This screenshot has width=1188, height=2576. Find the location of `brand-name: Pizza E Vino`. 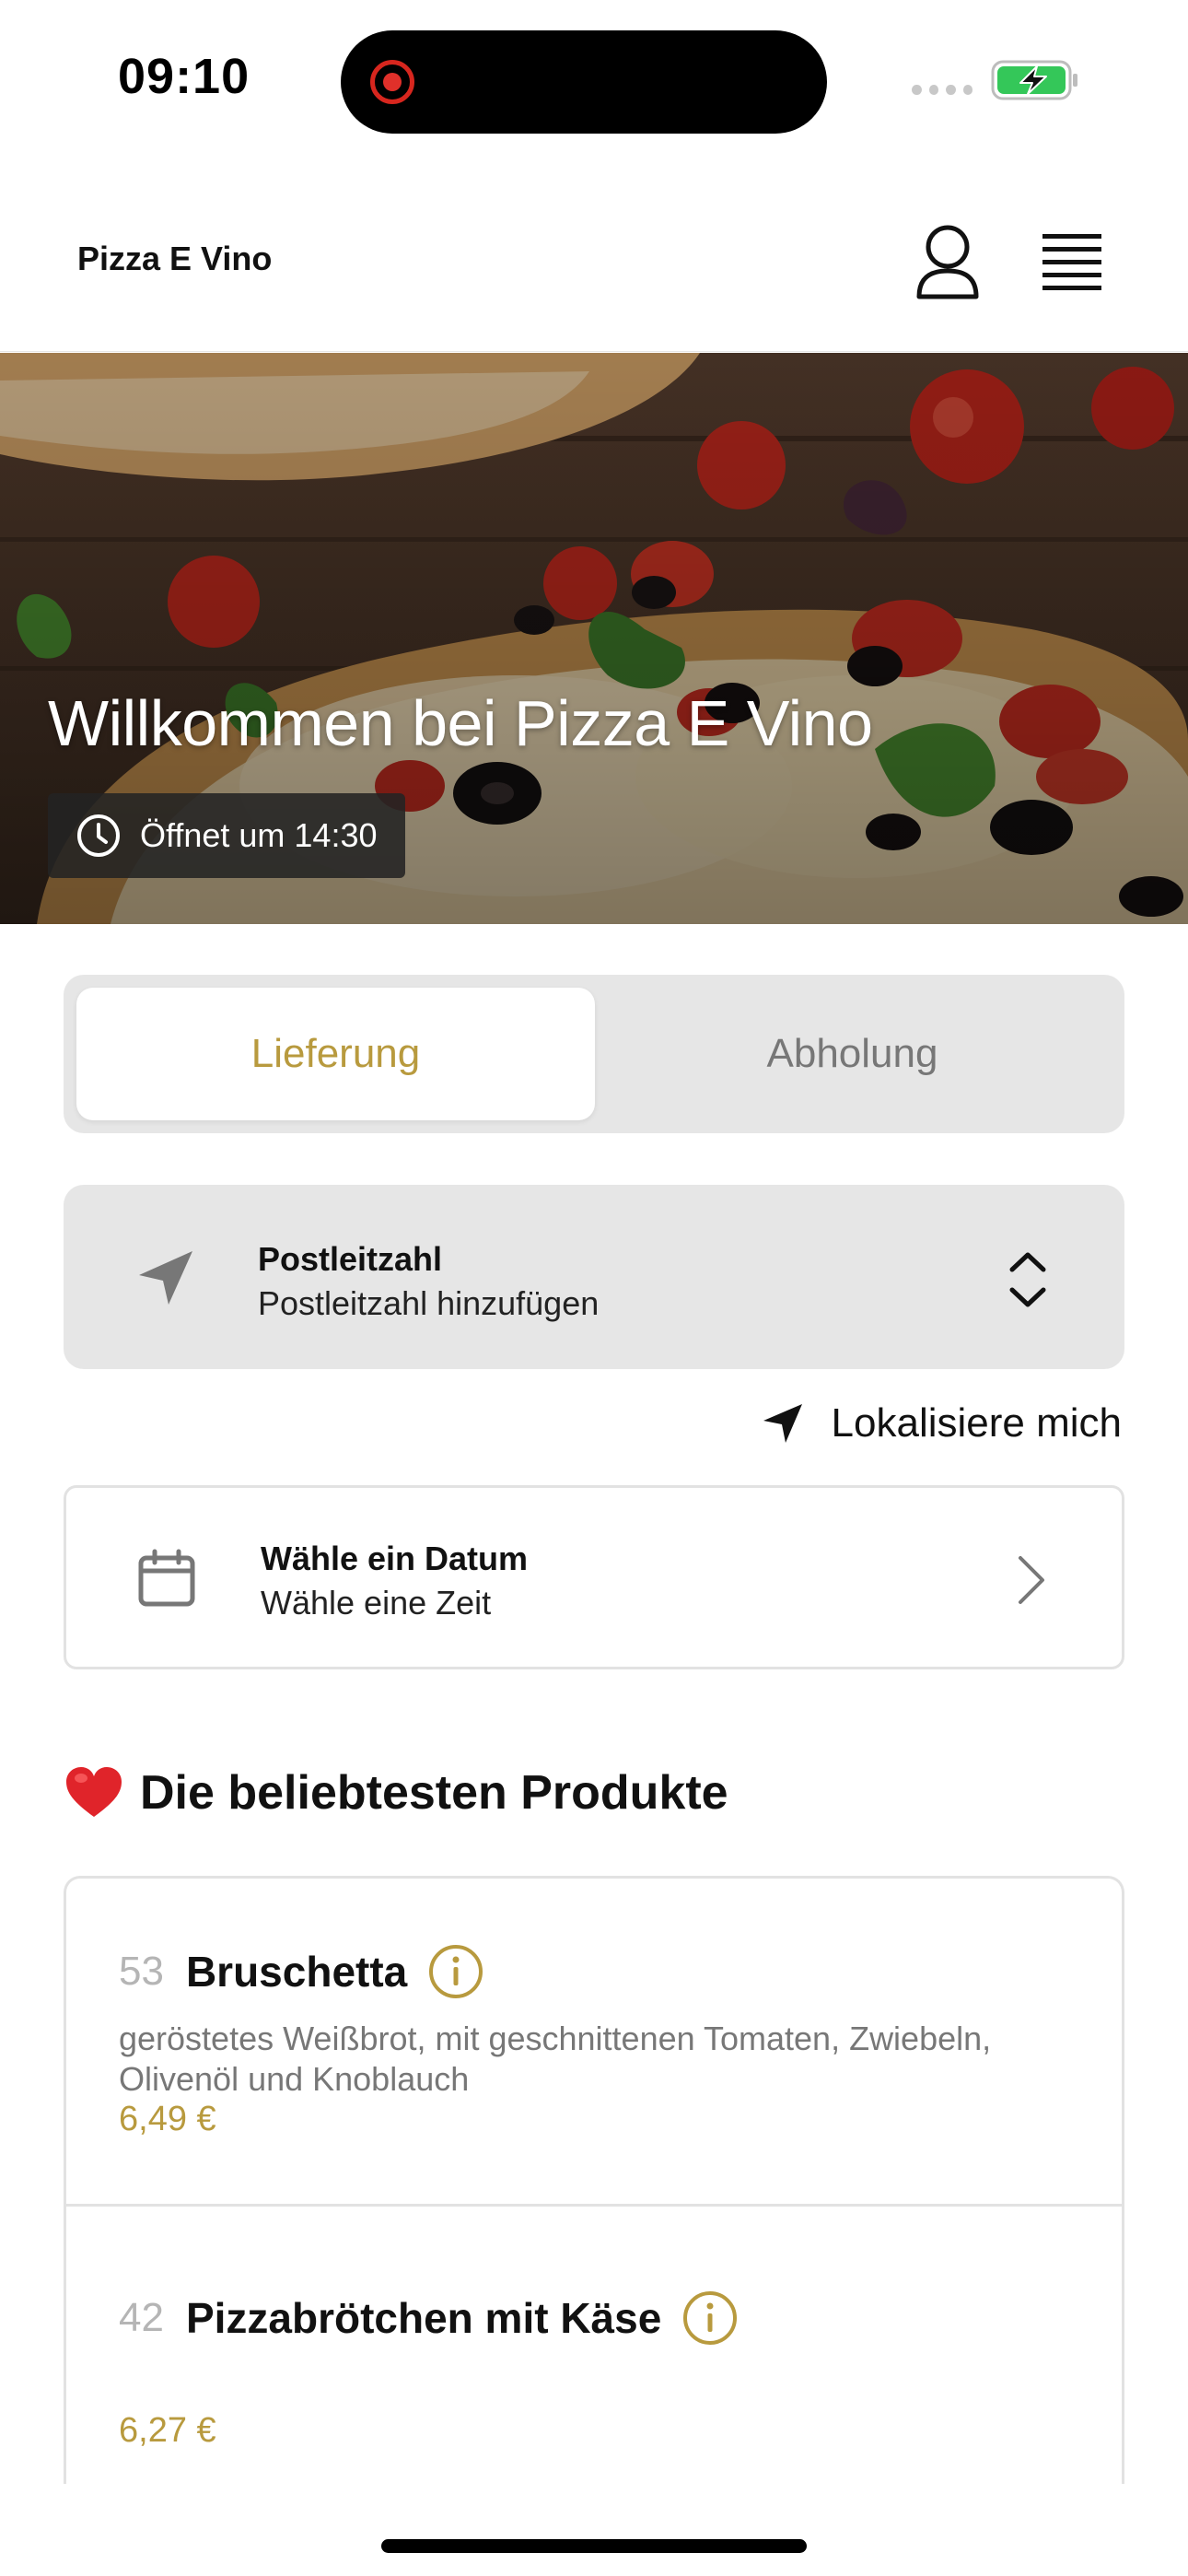

brand-name: Pizza E Vino is located at coordinates (174, 259).